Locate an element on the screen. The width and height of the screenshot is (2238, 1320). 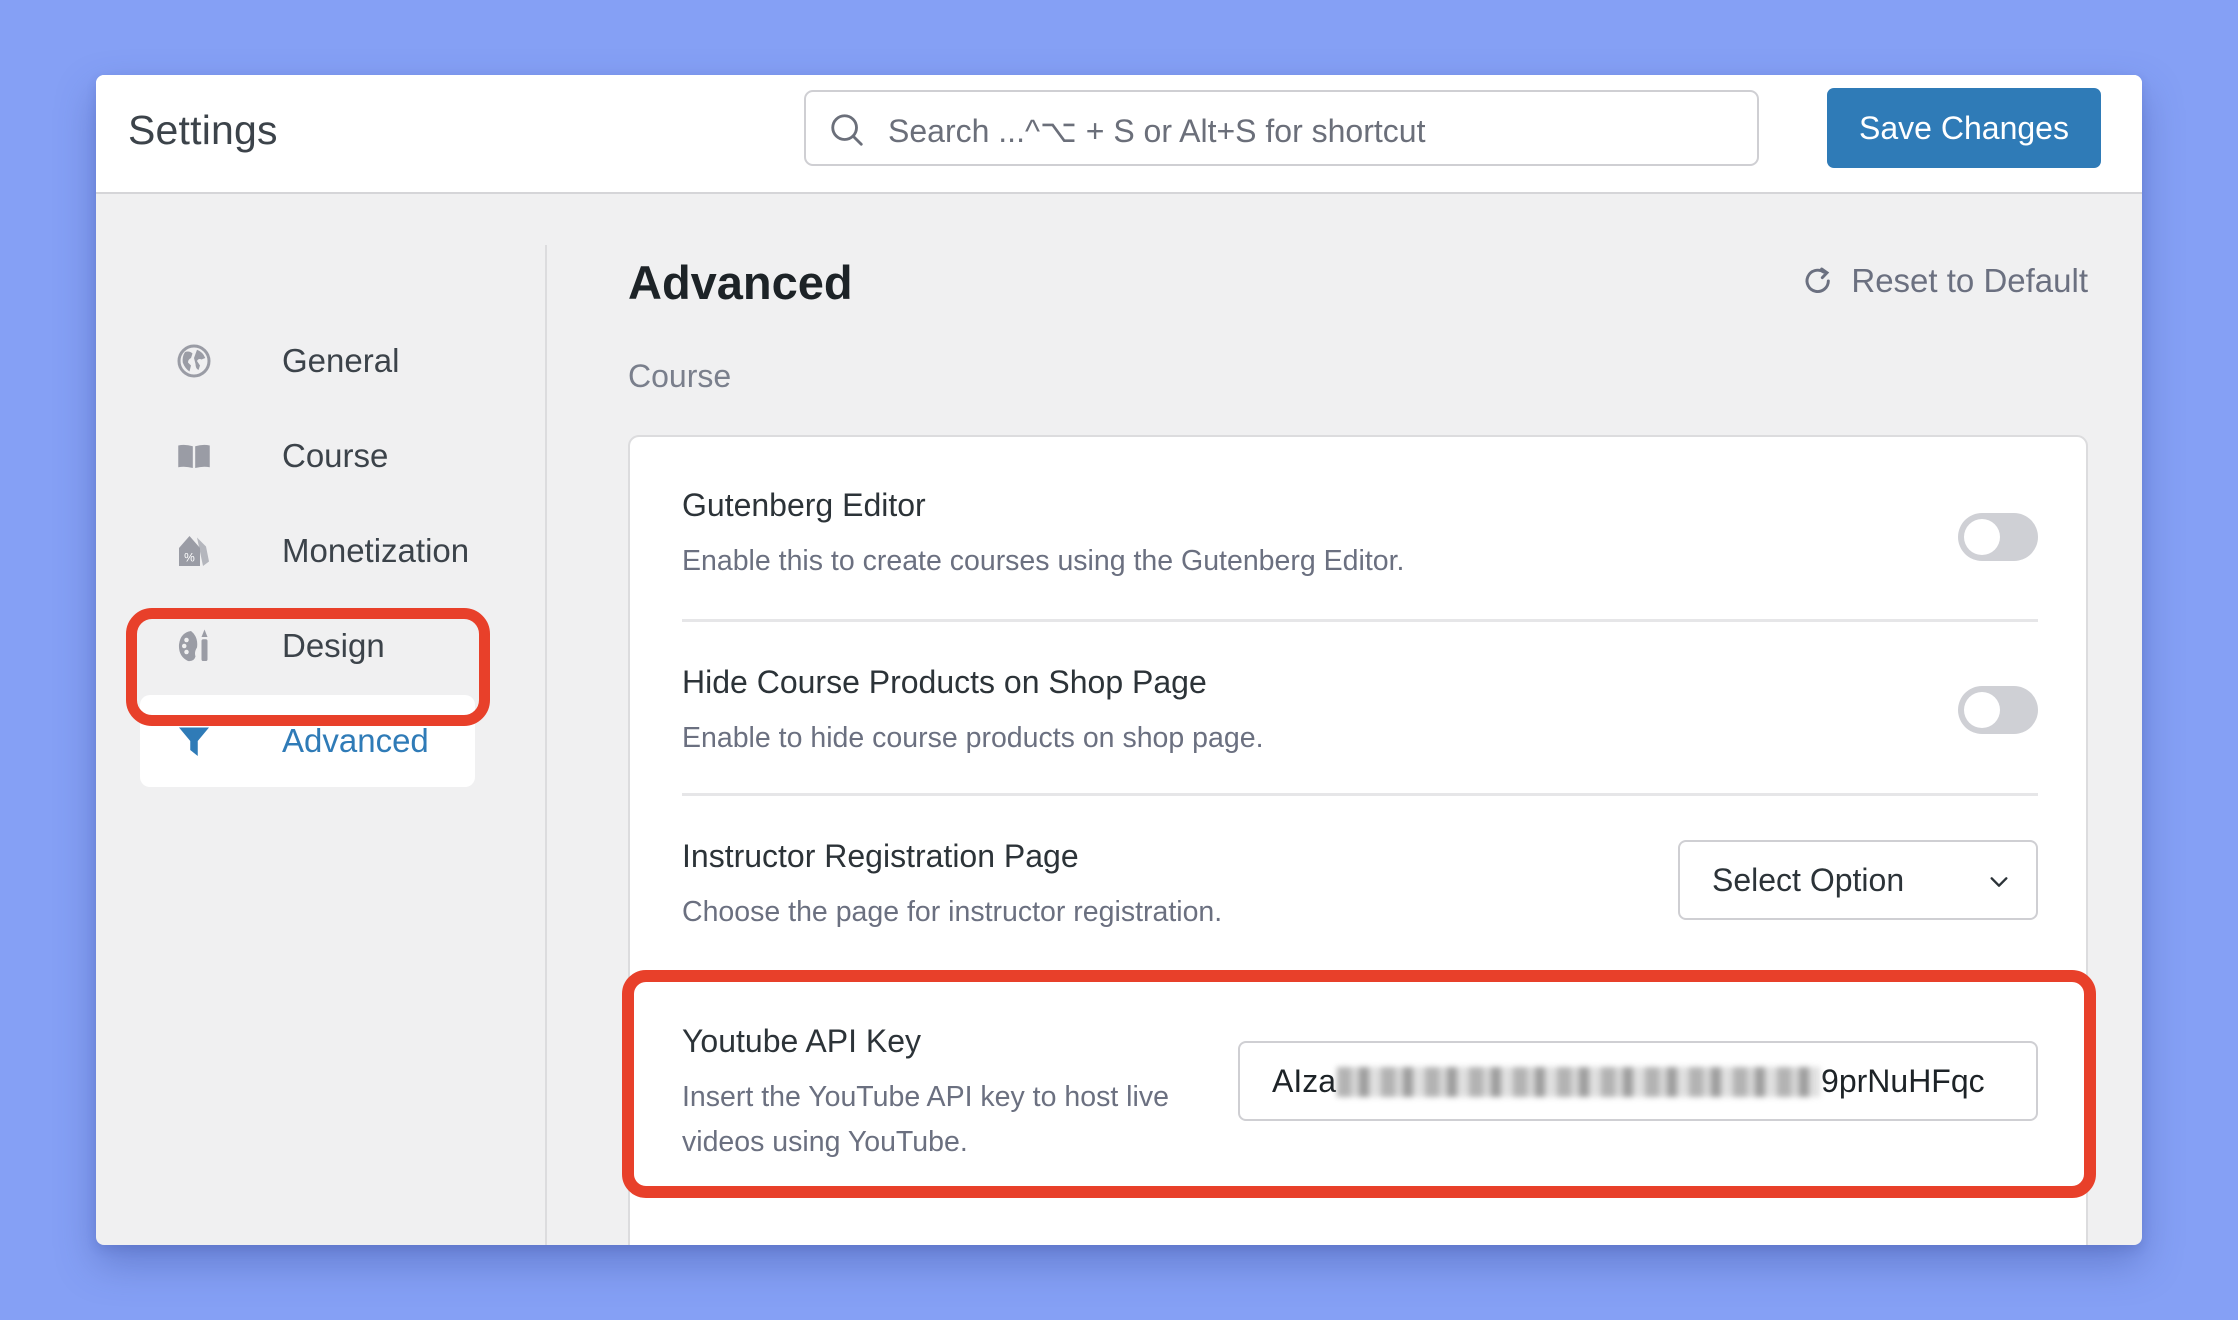
sidebar-item-monetization: % Monetization is located at coordinates (307, 551).